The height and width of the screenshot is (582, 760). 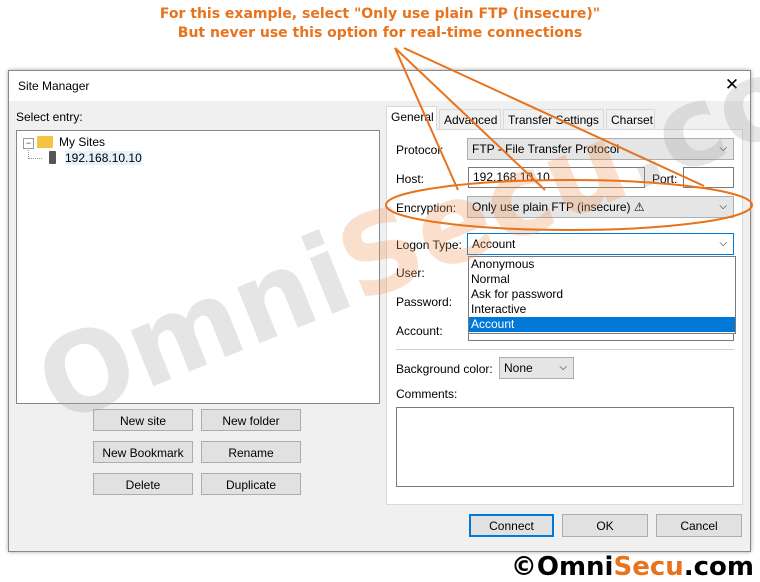 I want to click on logon-option-anonymous: Anonymous, so click(x=602, y=264).